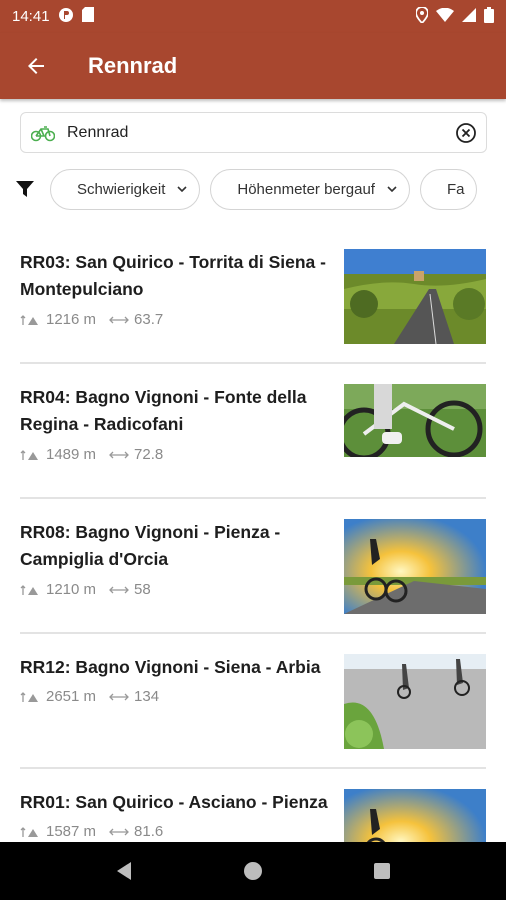 The height and width of the screenshot is (900, 506). I want to click on square-recents-icon, so click(381, 871).